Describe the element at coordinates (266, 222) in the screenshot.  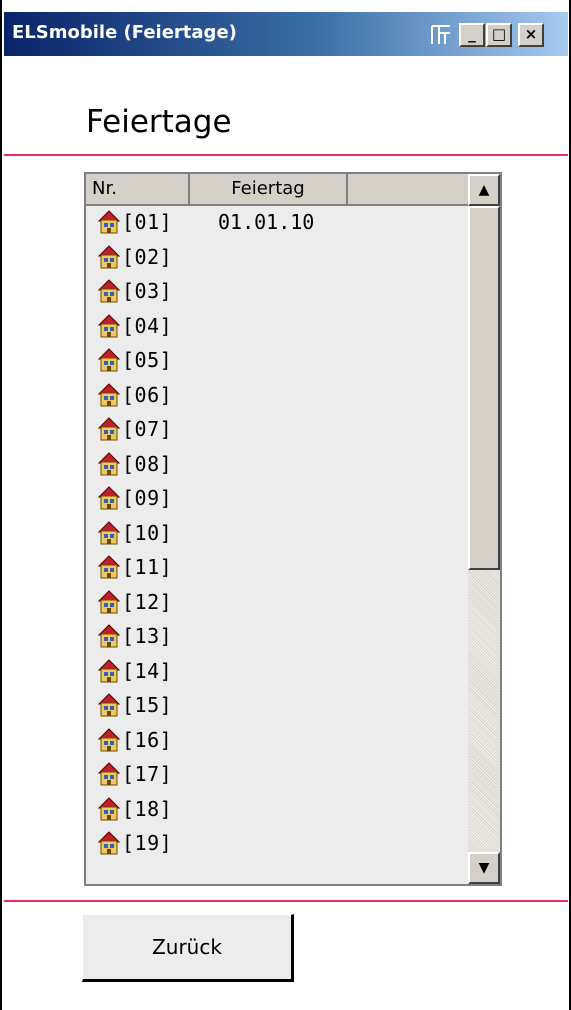
I see `row-date: 01.01.10` at that location.